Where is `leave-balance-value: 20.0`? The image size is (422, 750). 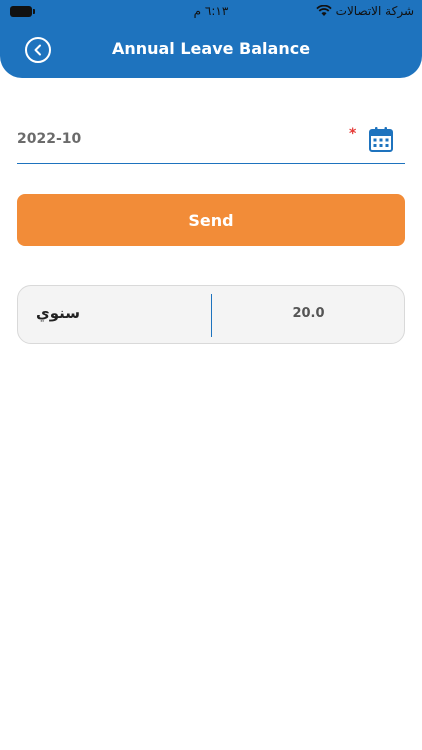
leave-balance-value: 20.0 is located at coordinates (308, 313).